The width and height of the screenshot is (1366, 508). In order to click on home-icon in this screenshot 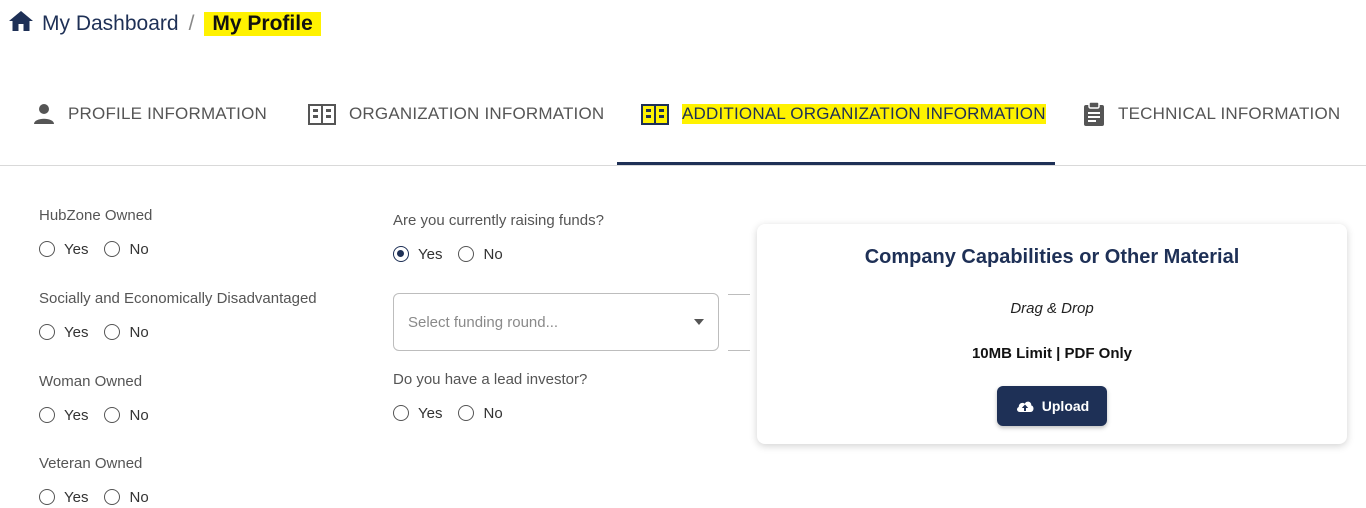, I will do `click(21, 24)`.